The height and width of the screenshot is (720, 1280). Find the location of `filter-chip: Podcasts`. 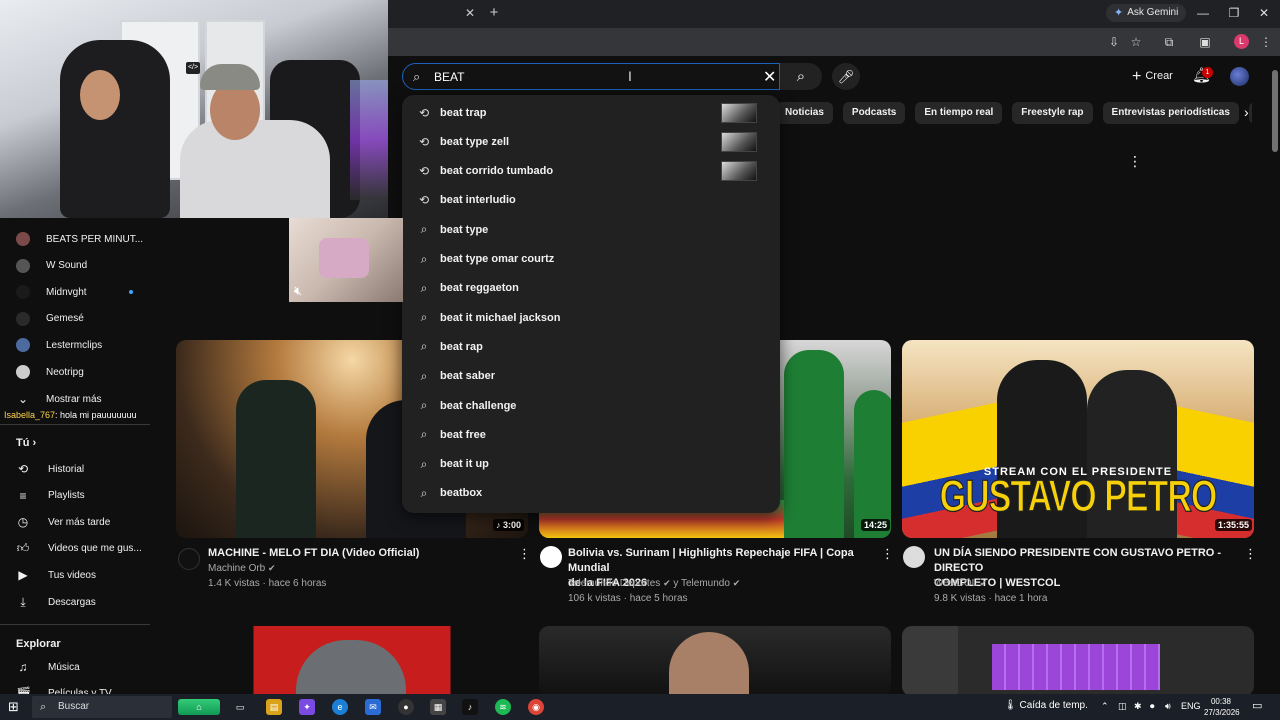

filter-chip: Podcasts is located at coordinates (874, 113).